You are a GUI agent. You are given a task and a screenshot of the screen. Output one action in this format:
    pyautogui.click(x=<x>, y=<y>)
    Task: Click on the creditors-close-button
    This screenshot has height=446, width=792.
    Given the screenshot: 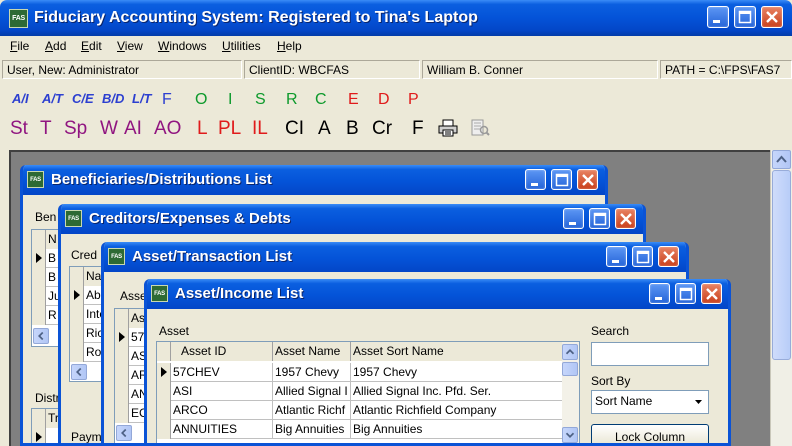 What is the action you would take?
    pyautogui.click(x=625, y=218)
    